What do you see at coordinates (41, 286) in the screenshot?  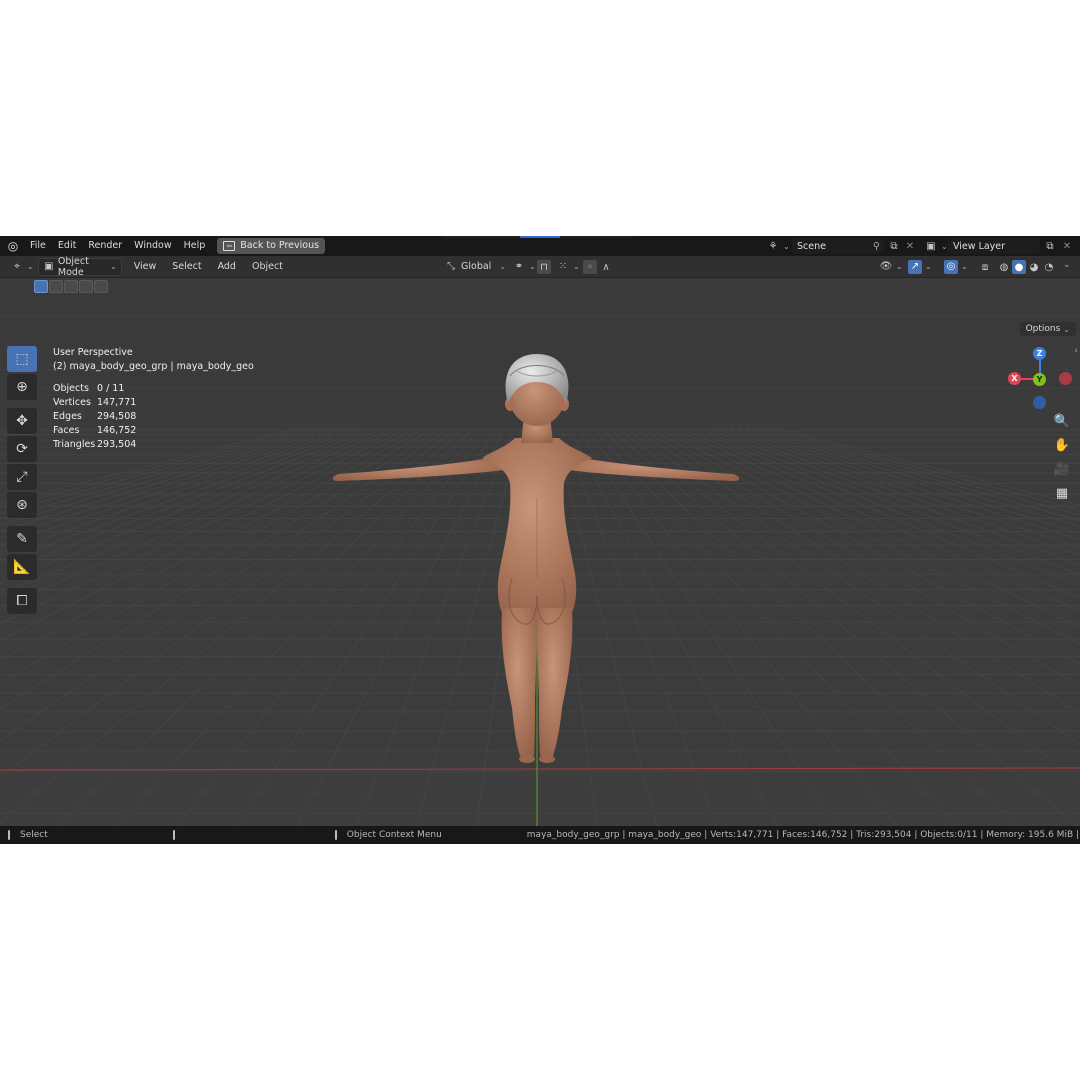 I see `select-new-icon` at bounding box center [41, 286].